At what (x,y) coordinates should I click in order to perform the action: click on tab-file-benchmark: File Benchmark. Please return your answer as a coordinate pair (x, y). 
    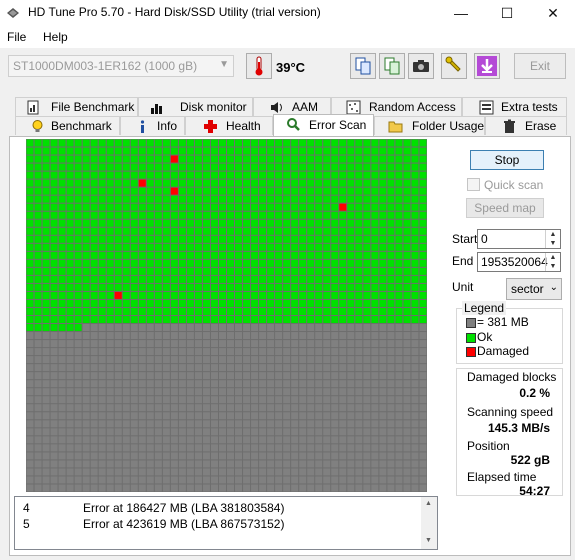
    Looking at the image, I should click on (76, 106).